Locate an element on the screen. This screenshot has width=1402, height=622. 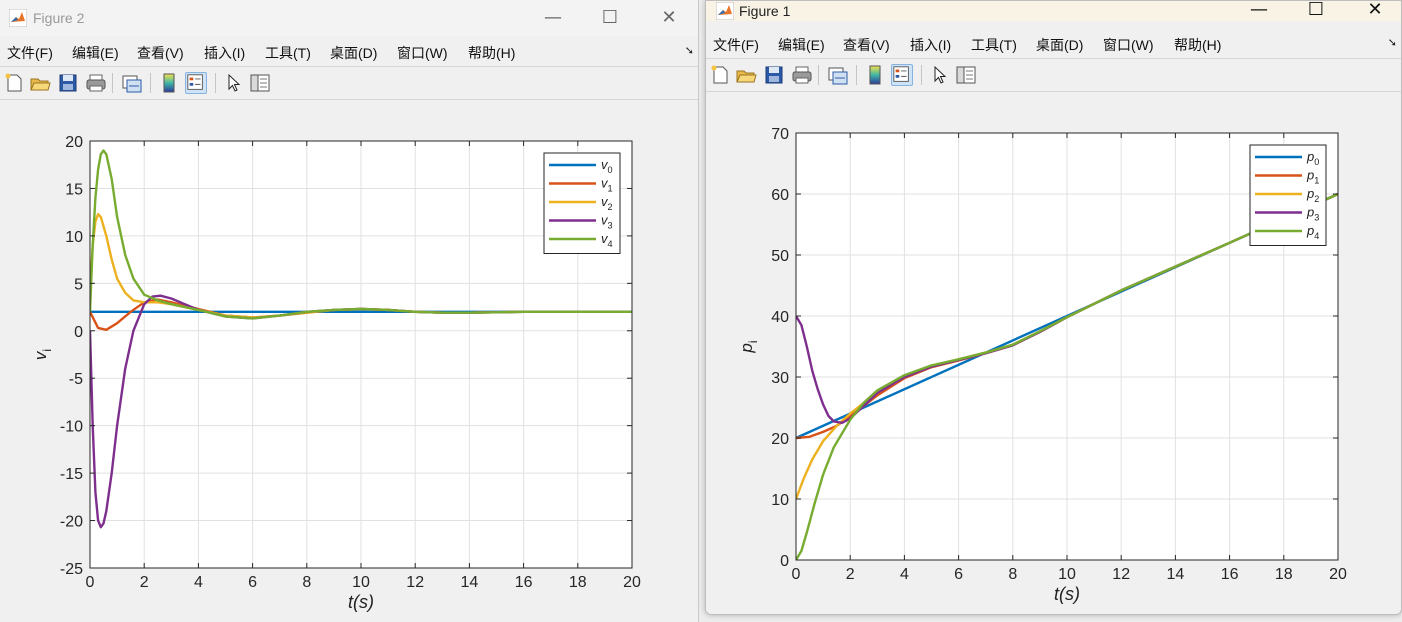
y-tick-label: 70 is located at coordinates (780, 134).